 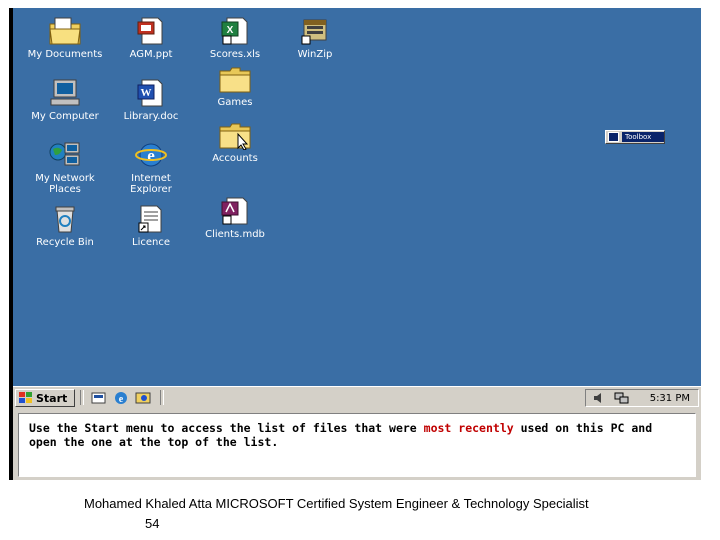 I want to click on icon-label: Licence, so click(x=151, y=242).